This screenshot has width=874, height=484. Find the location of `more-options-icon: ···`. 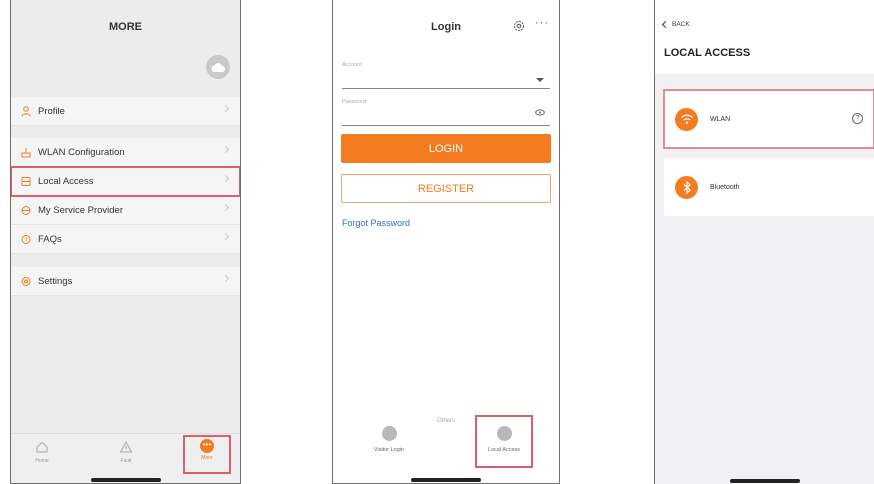

more-options-icon: ··· is located at coordinates (542, 23).